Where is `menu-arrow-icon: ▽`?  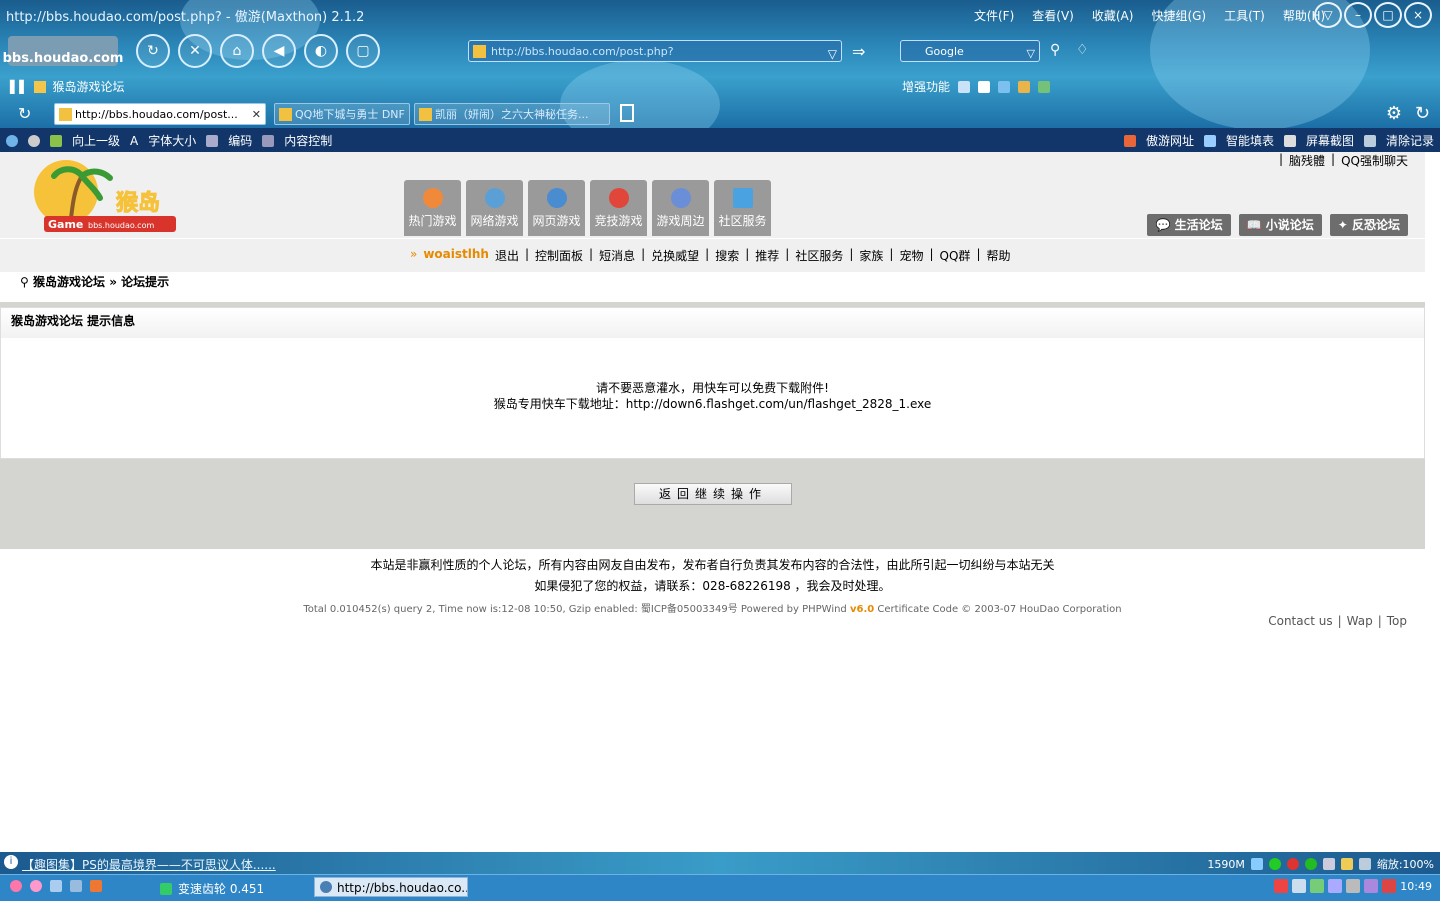 menu-arrow-icon: ▽ is located at coordinates (1328, 15).